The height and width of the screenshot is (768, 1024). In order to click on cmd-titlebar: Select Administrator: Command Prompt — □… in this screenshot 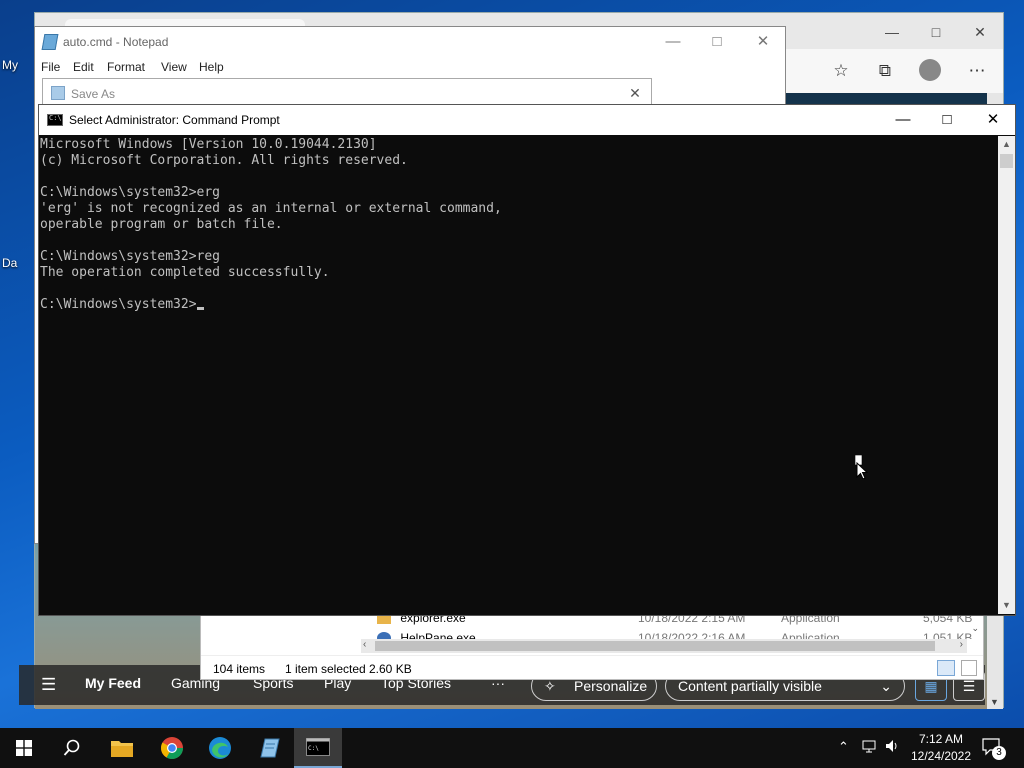, I will do `click(527, 120)`.